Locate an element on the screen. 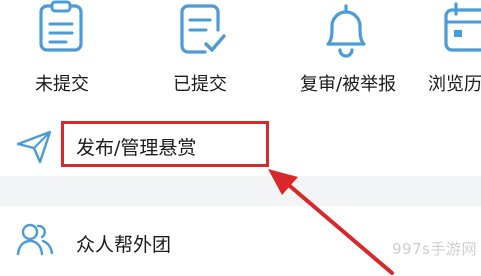  watermark: 997s手游网 is located at coordinates (434, 249).